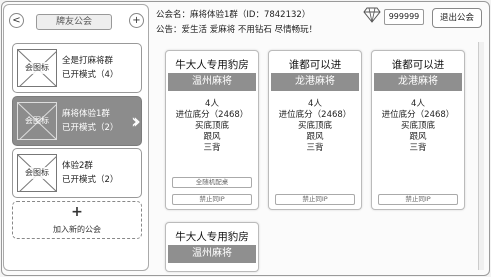  What do you see at coordinates (77, 173) in the screenshot?
I see `guild-item-3: 会图标 体验2群 已开模式（2）` at bounding box center [77, 173].